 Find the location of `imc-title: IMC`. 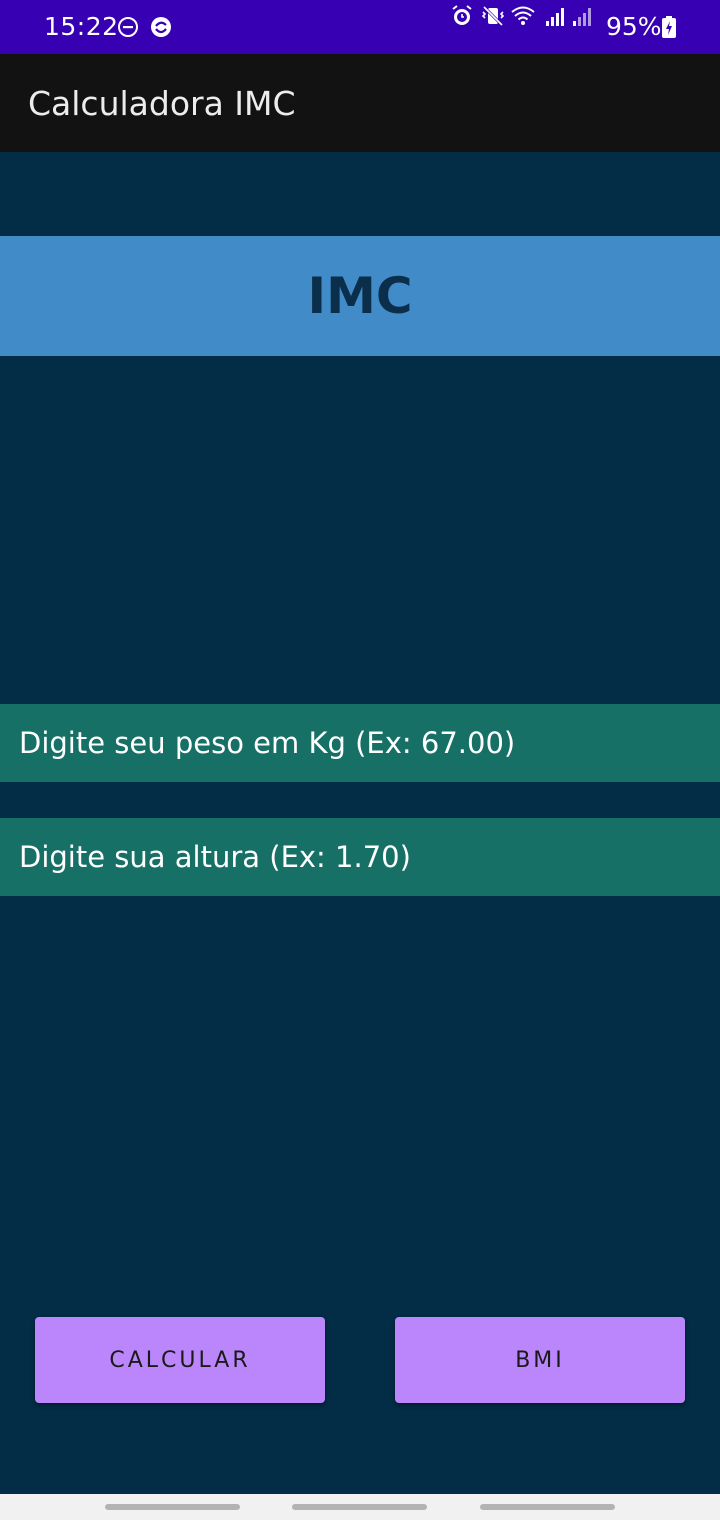

imc-title: IMC is located at coordinates (360, 296).